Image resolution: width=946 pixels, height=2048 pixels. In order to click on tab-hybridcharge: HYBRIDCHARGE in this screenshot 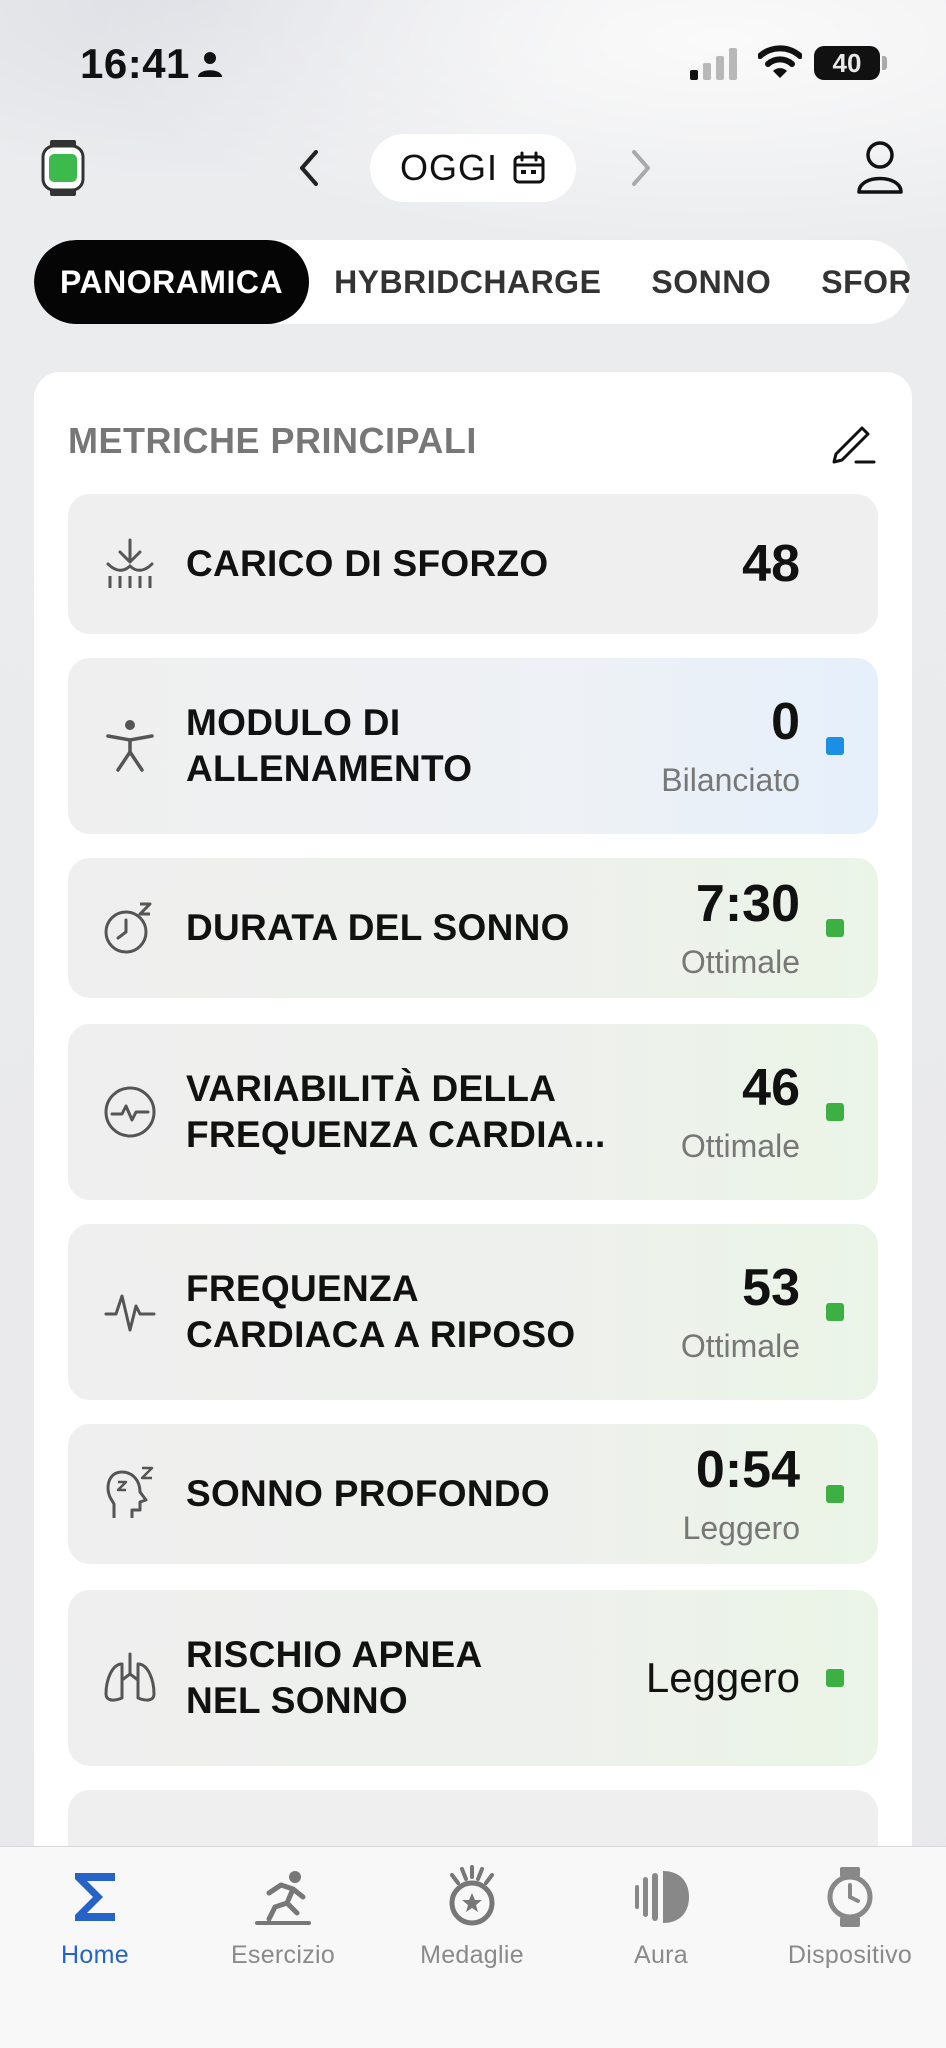, I will do `click(467, 282)`.